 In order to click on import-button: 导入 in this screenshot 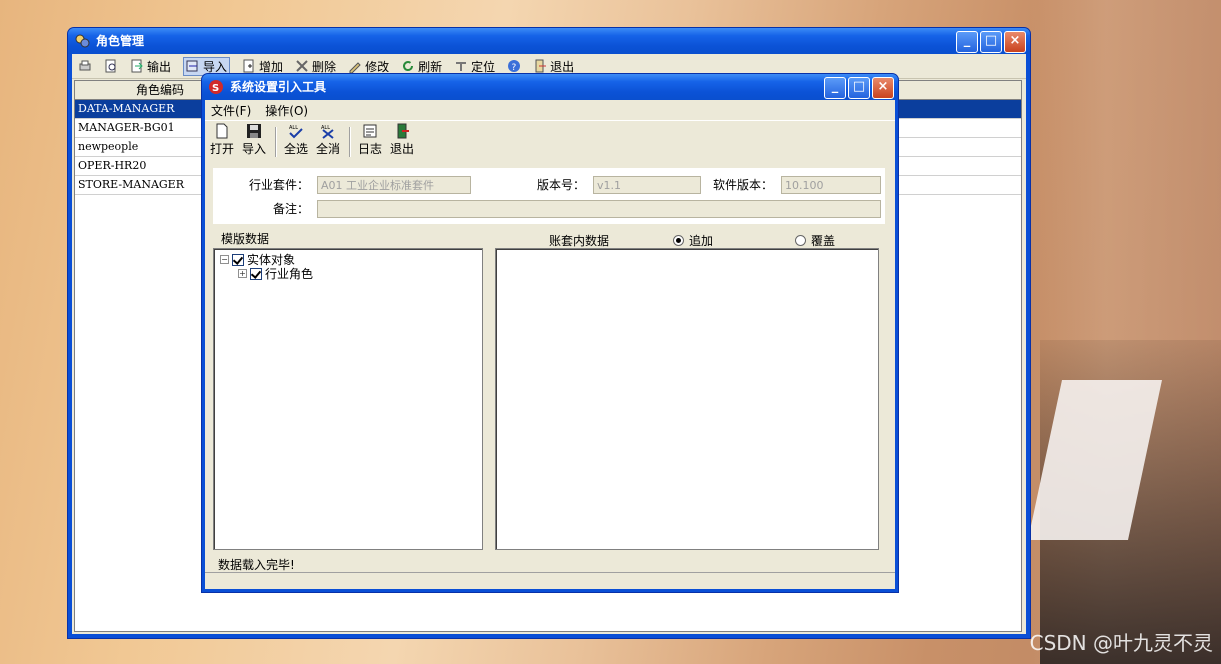, I will do `click(207, 66)`.